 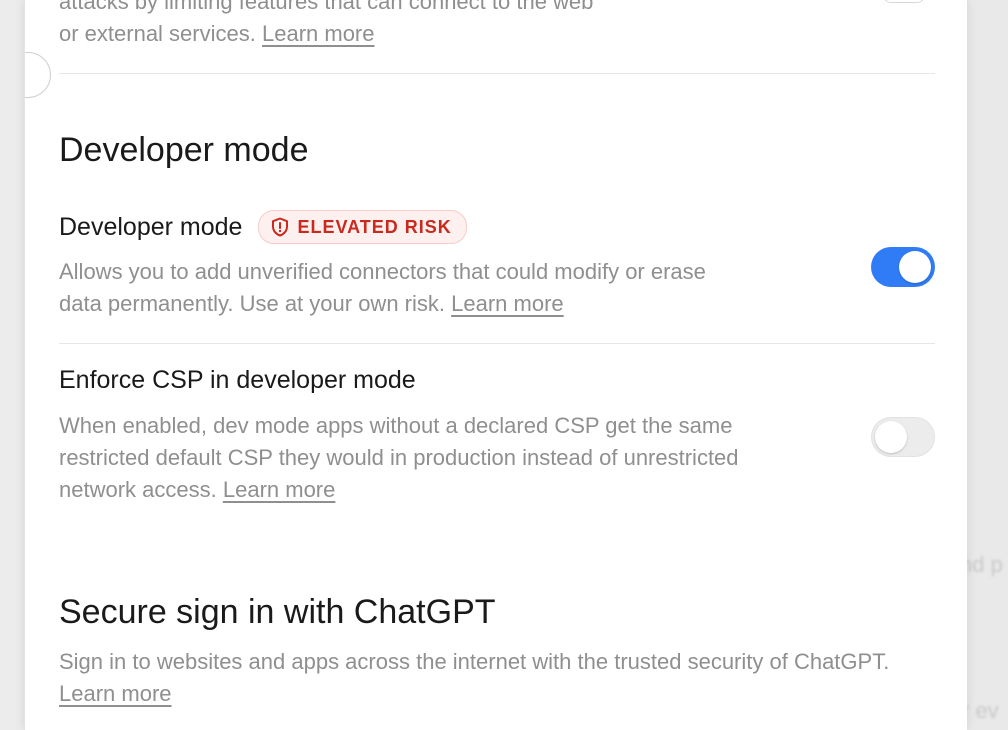 What do you see at coordinates (151, 226) in the screenshot?
I see `developer-mode-label: Developer mode` at bounding box center [151, 226].